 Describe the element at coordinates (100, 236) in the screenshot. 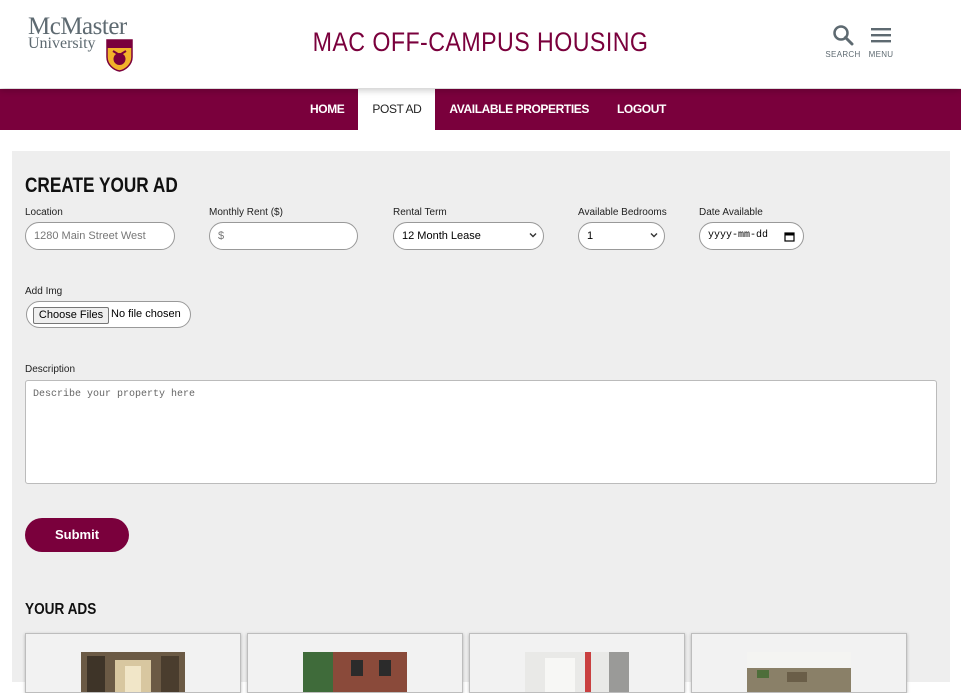

I see `location-input: 1280 Main Street West` at that location.